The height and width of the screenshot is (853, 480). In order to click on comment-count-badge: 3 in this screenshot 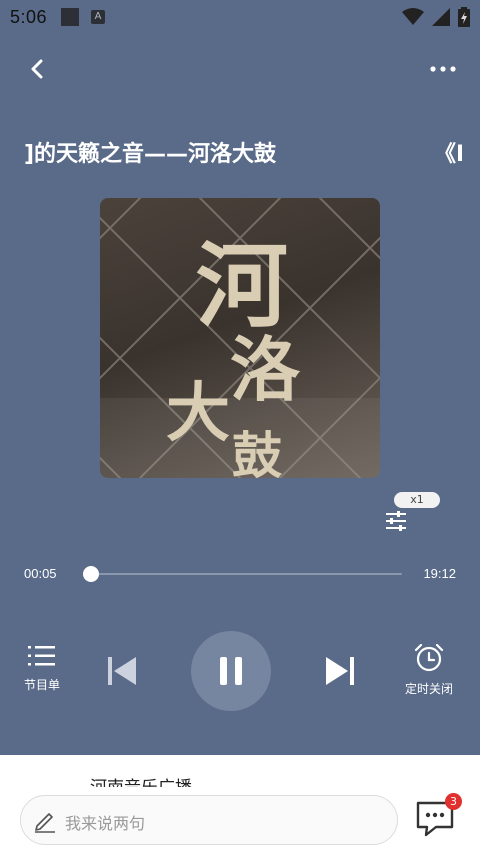, I will do `click(453, 801)`.